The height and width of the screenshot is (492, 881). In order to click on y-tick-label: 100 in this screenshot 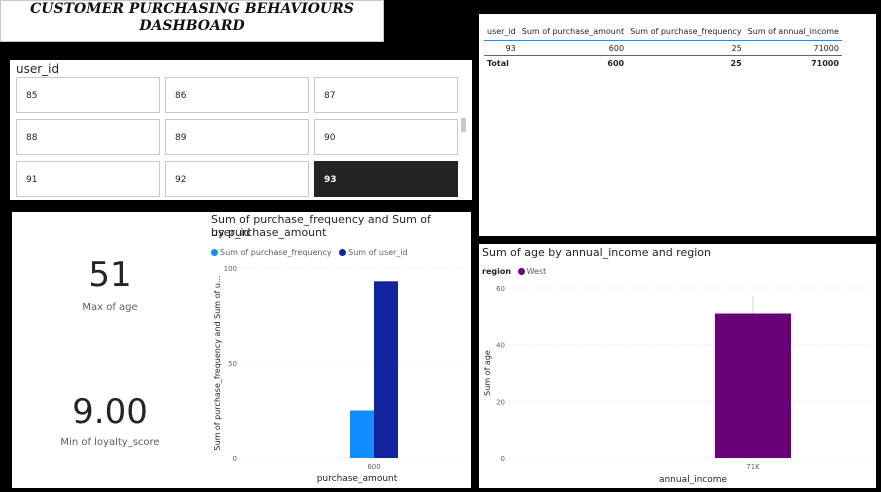, I will do `click(230, 269)`.